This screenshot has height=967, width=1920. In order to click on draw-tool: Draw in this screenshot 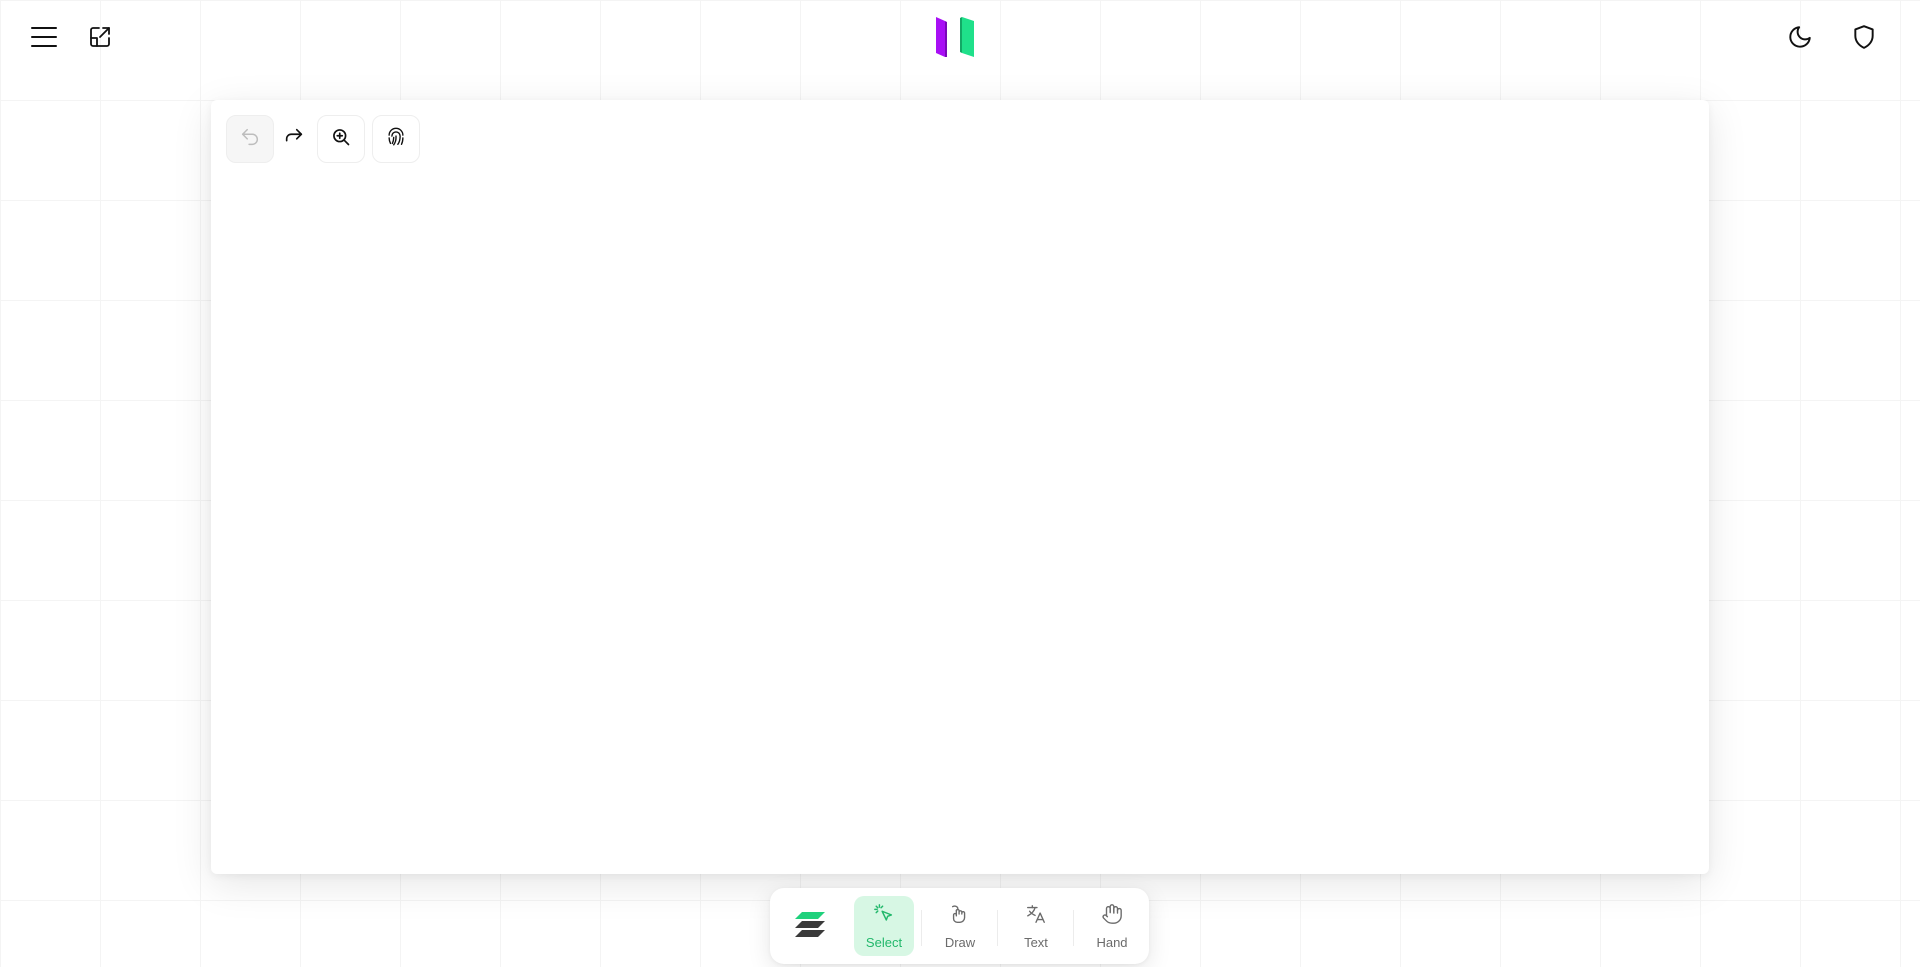, I will do `click(960, 926)`.